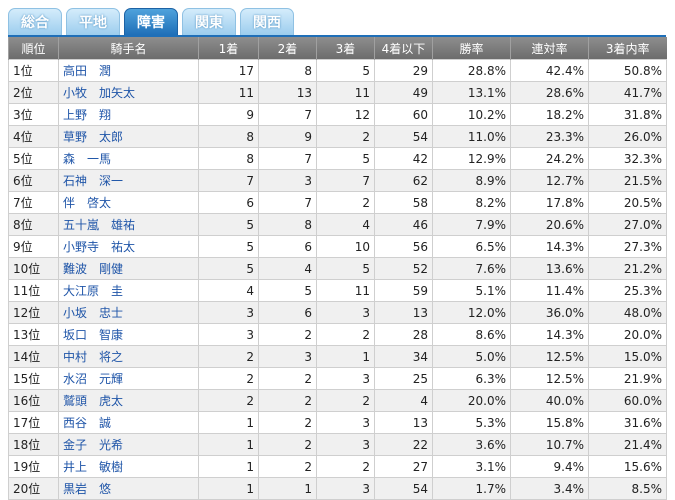 This screenshot has width=675, height=500. What do you see at coordinates (627, 114) in the screenshot?
I see `top3-rate-cell: 31.8%` at bounding box center [627, 114].